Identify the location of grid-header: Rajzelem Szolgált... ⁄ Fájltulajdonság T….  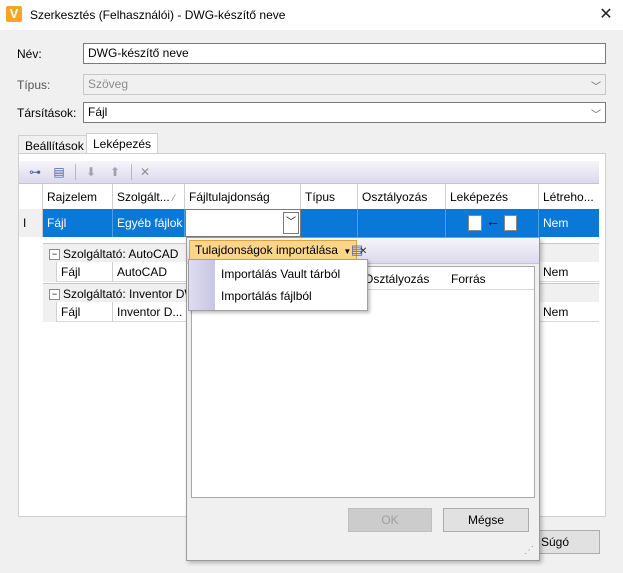
(309, 197).